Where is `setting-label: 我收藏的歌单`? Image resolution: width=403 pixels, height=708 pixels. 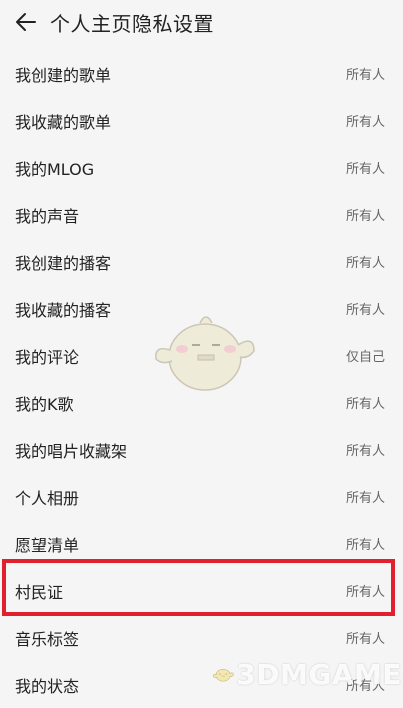 setting-label: 我收藏的歌单 is located at coordinates (63, 122).